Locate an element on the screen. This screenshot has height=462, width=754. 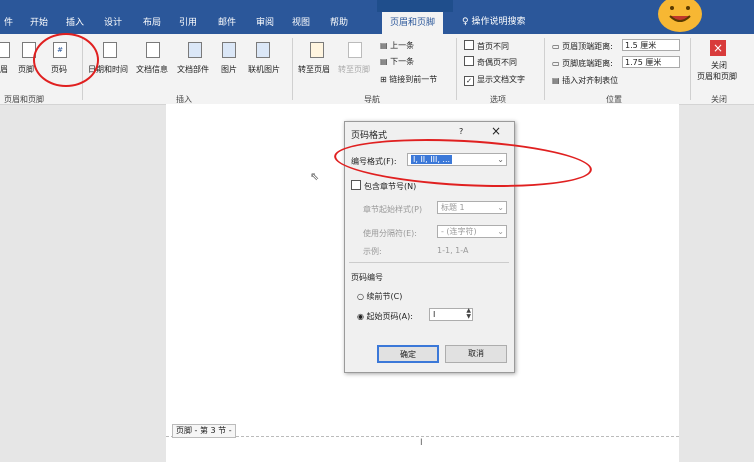
group-label-header-footer: 页眉和页脚 is located at coordinates (24, 99).